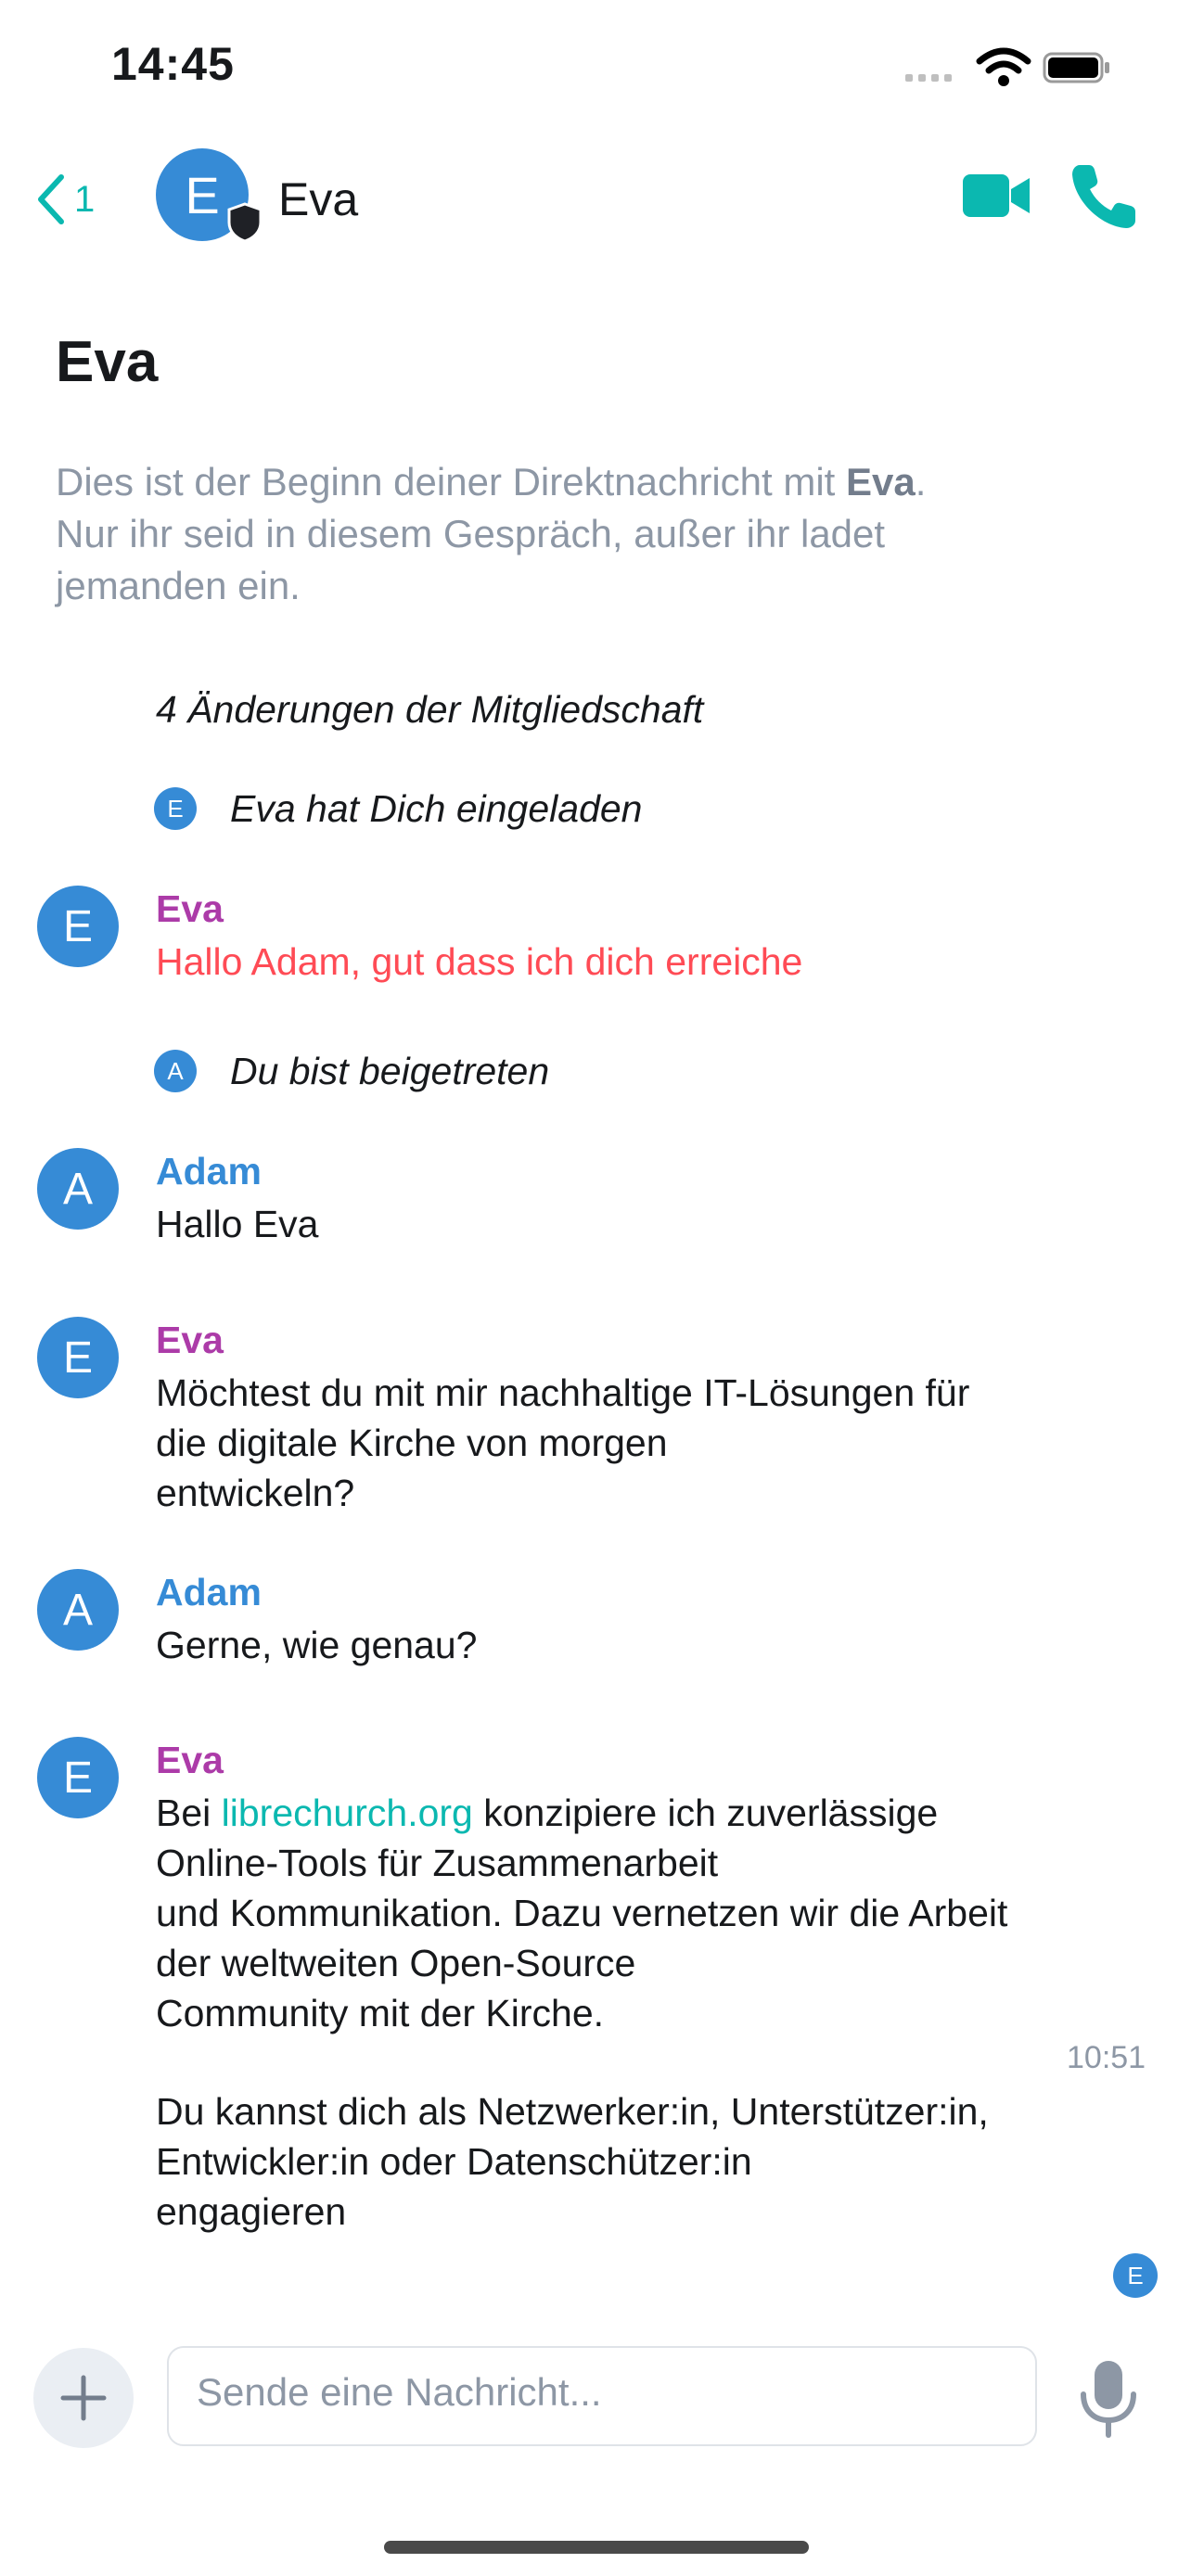  I want to click on message-line: der weltweiten Open-Source, so click(396, 1963).